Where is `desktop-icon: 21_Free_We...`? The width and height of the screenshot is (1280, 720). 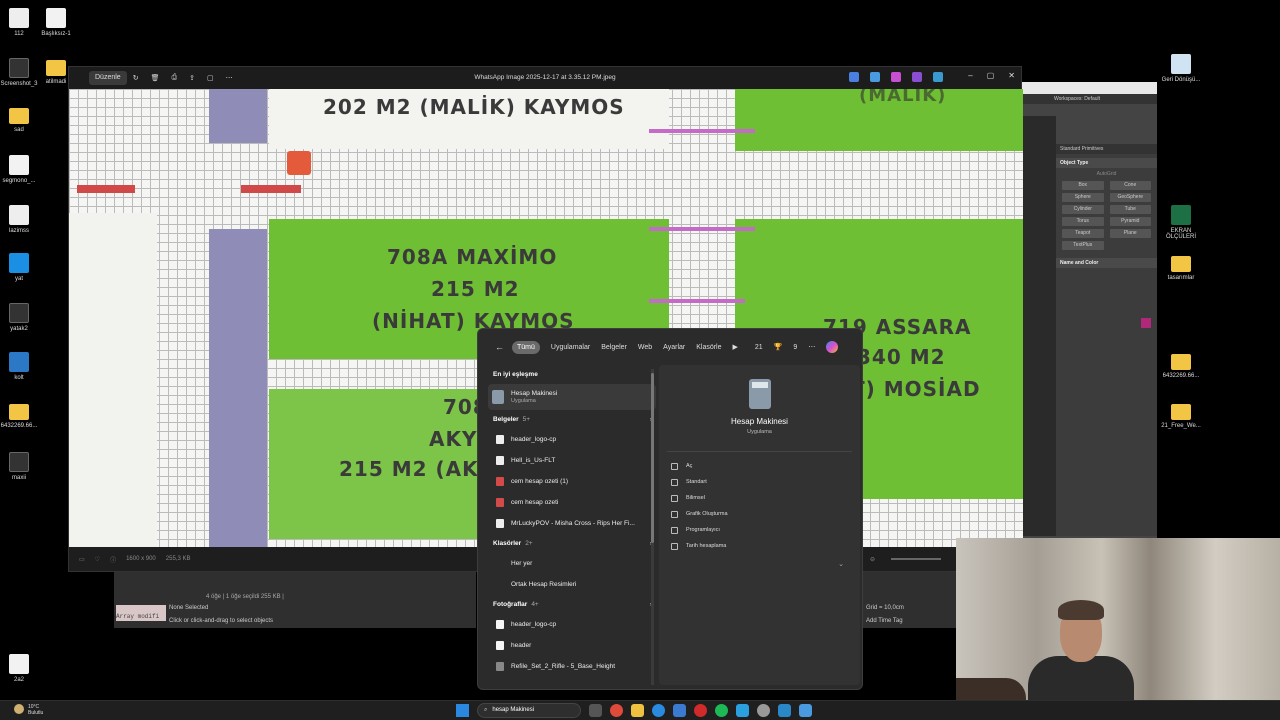
desktop-icon: 21_Free_We... is located at coordinates (1181, 415).